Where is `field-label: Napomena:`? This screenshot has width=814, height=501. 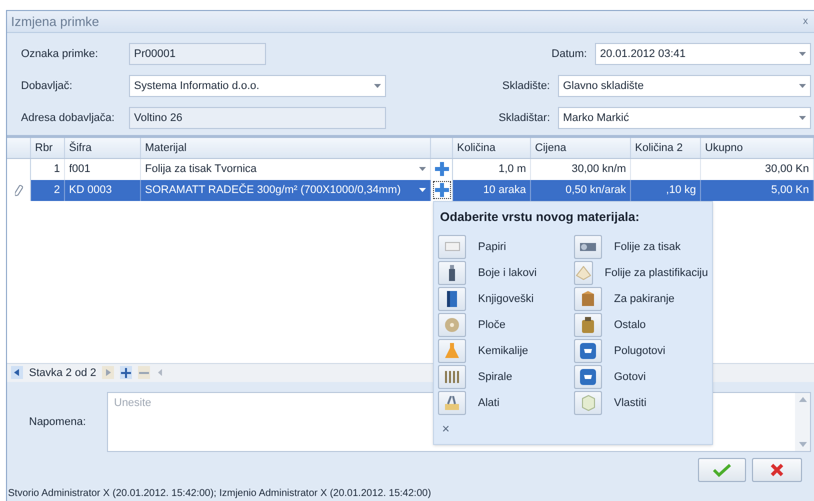 field-label: Napomena: is located at coordinates (58, 422).